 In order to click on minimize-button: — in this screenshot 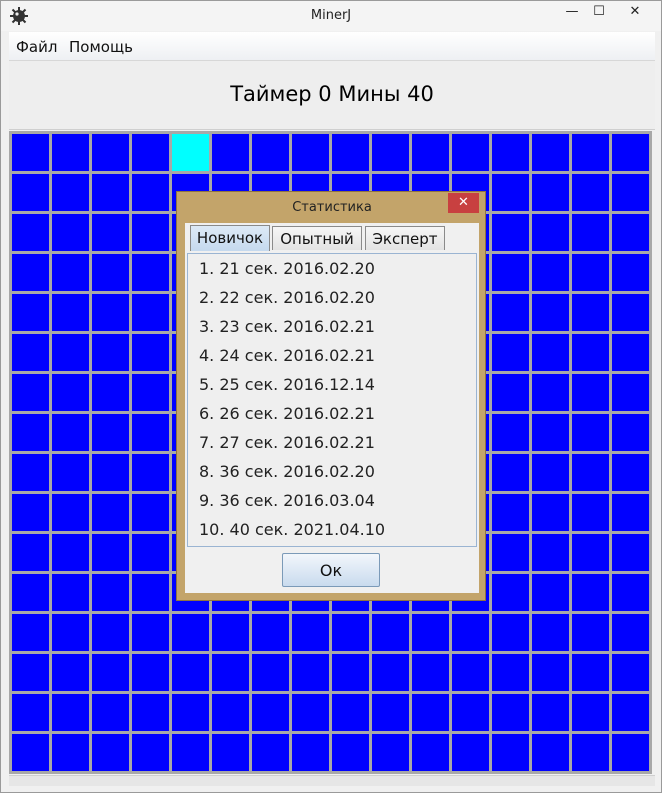, I will do `click(572, 12)`.